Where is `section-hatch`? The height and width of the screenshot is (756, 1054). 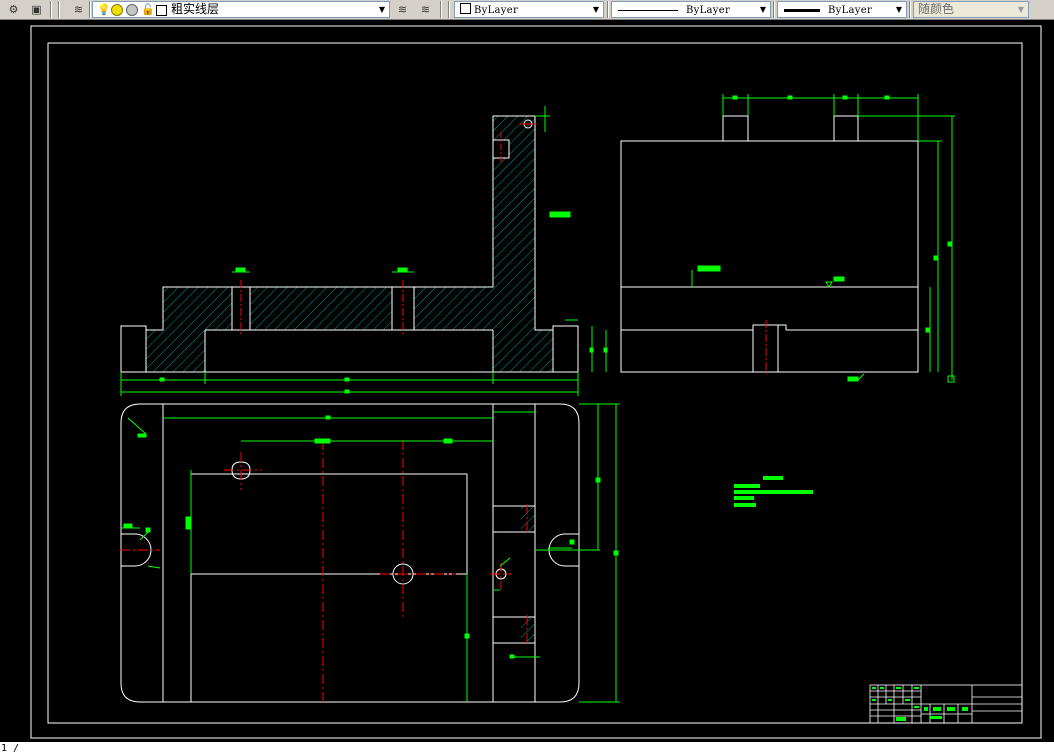 section-hatch is located at coordinates (349, 244).